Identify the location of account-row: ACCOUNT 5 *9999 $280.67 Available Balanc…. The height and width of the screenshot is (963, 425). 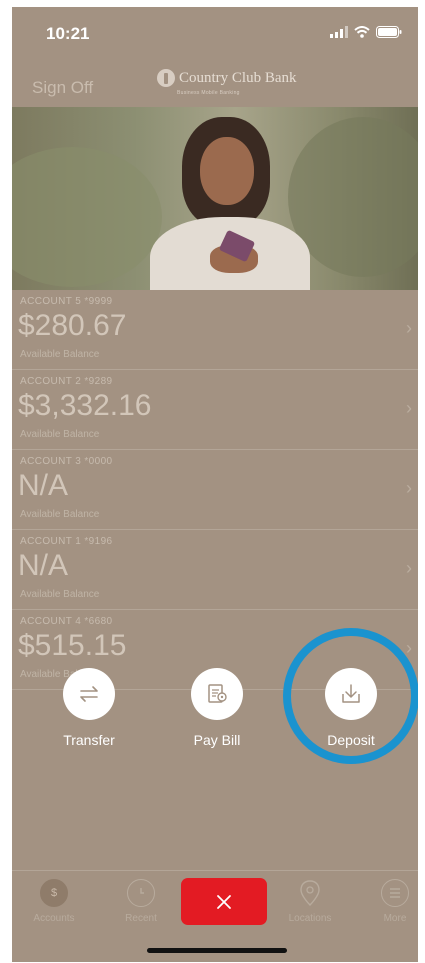
(215, 330).